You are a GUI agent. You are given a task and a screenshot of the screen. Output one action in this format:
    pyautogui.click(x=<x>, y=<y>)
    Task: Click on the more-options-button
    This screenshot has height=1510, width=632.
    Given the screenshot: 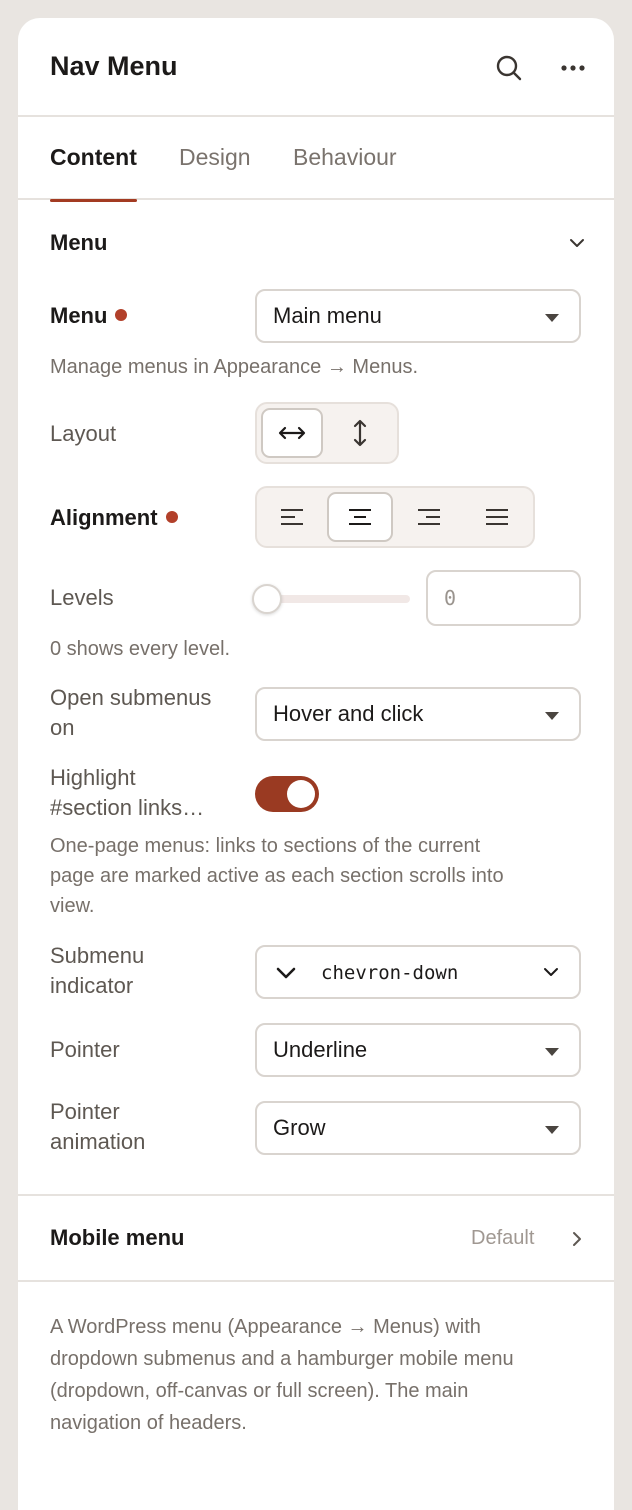 What is the action you would take?
    pyautogui.click(x=573, y=68)
    